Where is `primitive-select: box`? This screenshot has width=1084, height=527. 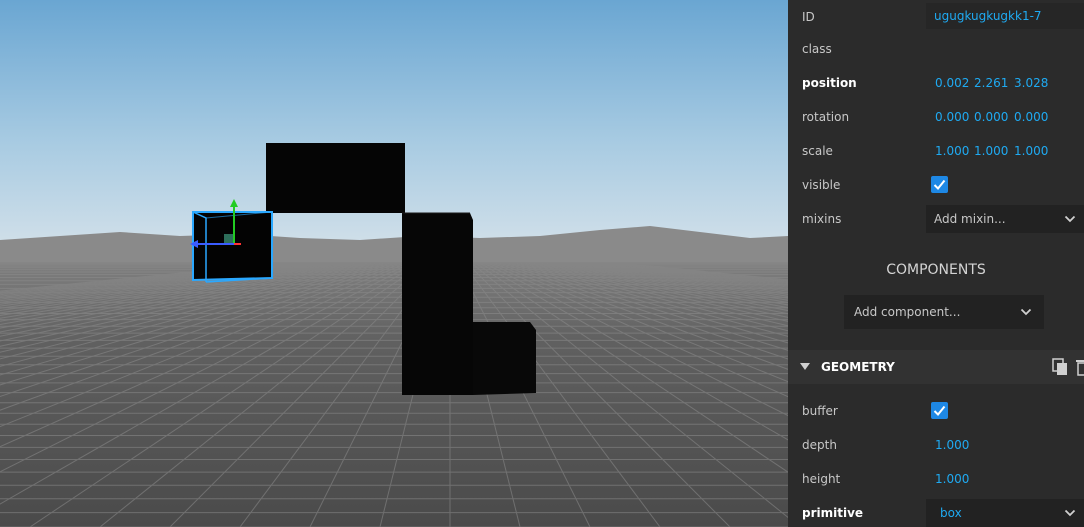
primitive-select: box is located at coordinates (1005, 513).